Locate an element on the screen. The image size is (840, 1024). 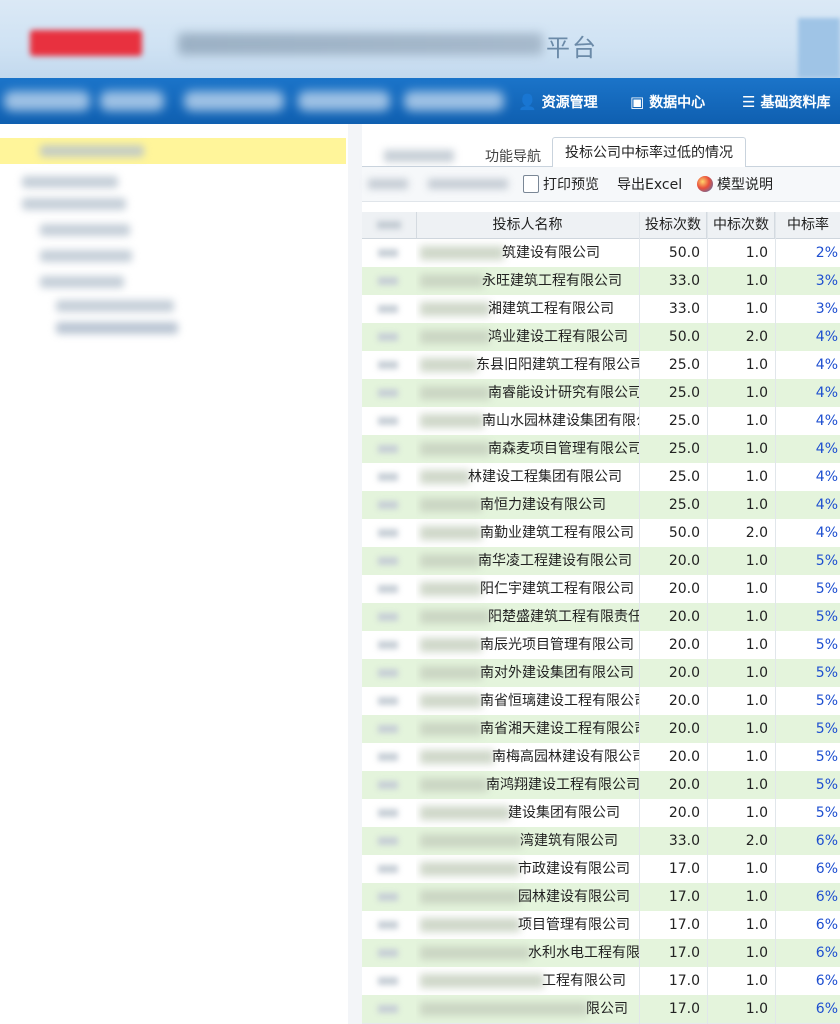
table-row: 筑建设有限公司 50.0 1.0 2% is located at coordinates (601, 253).